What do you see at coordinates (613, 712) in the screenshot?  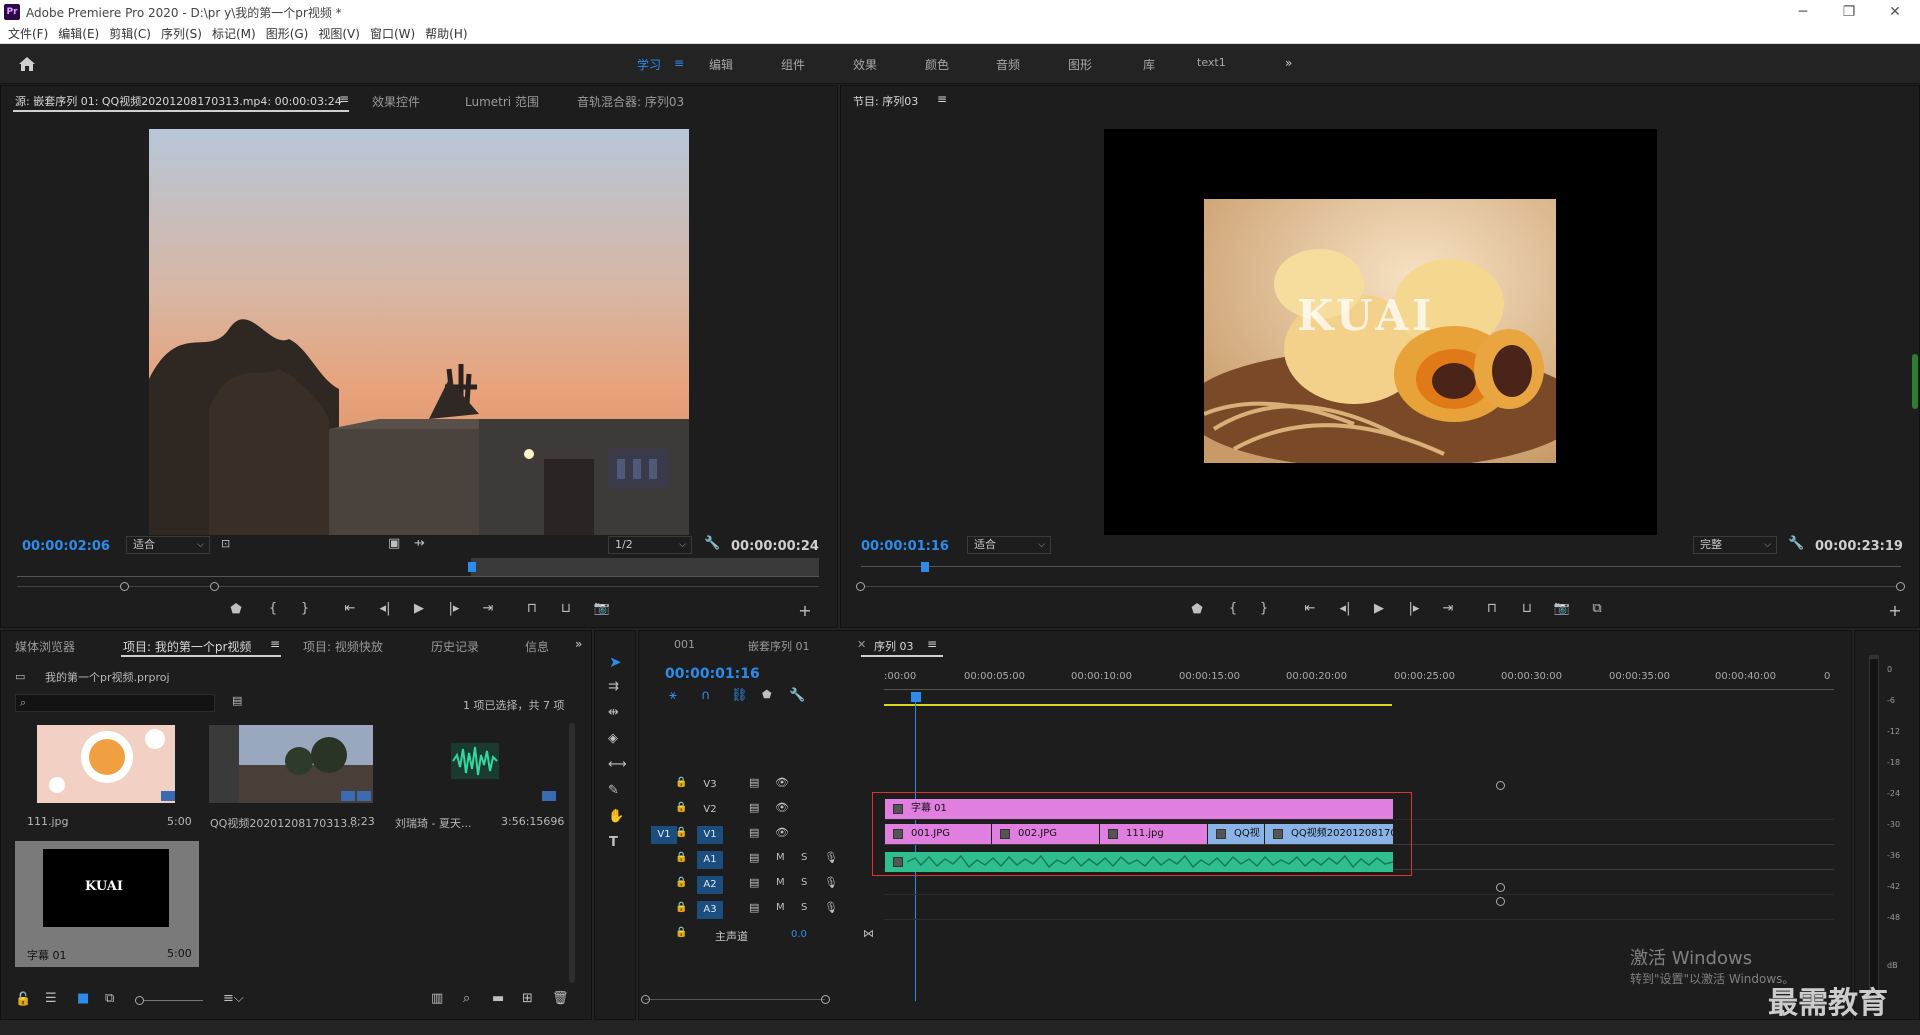 I see `ripple-edit-tool-icon: ⇹` at bounding box center [613, 712].